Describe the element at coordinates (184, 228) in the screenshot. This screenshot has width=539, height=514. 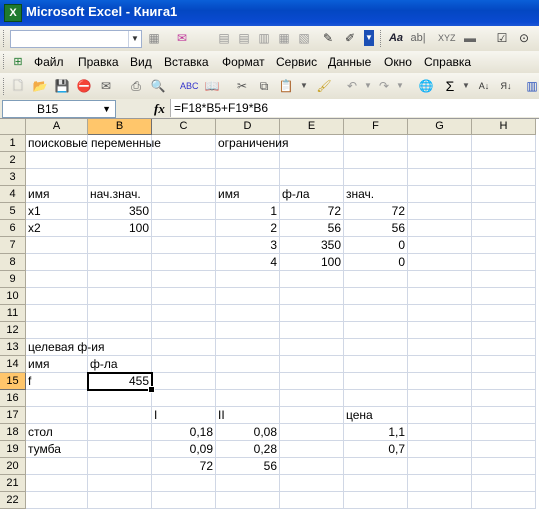
I see `cell-c6` at that location.